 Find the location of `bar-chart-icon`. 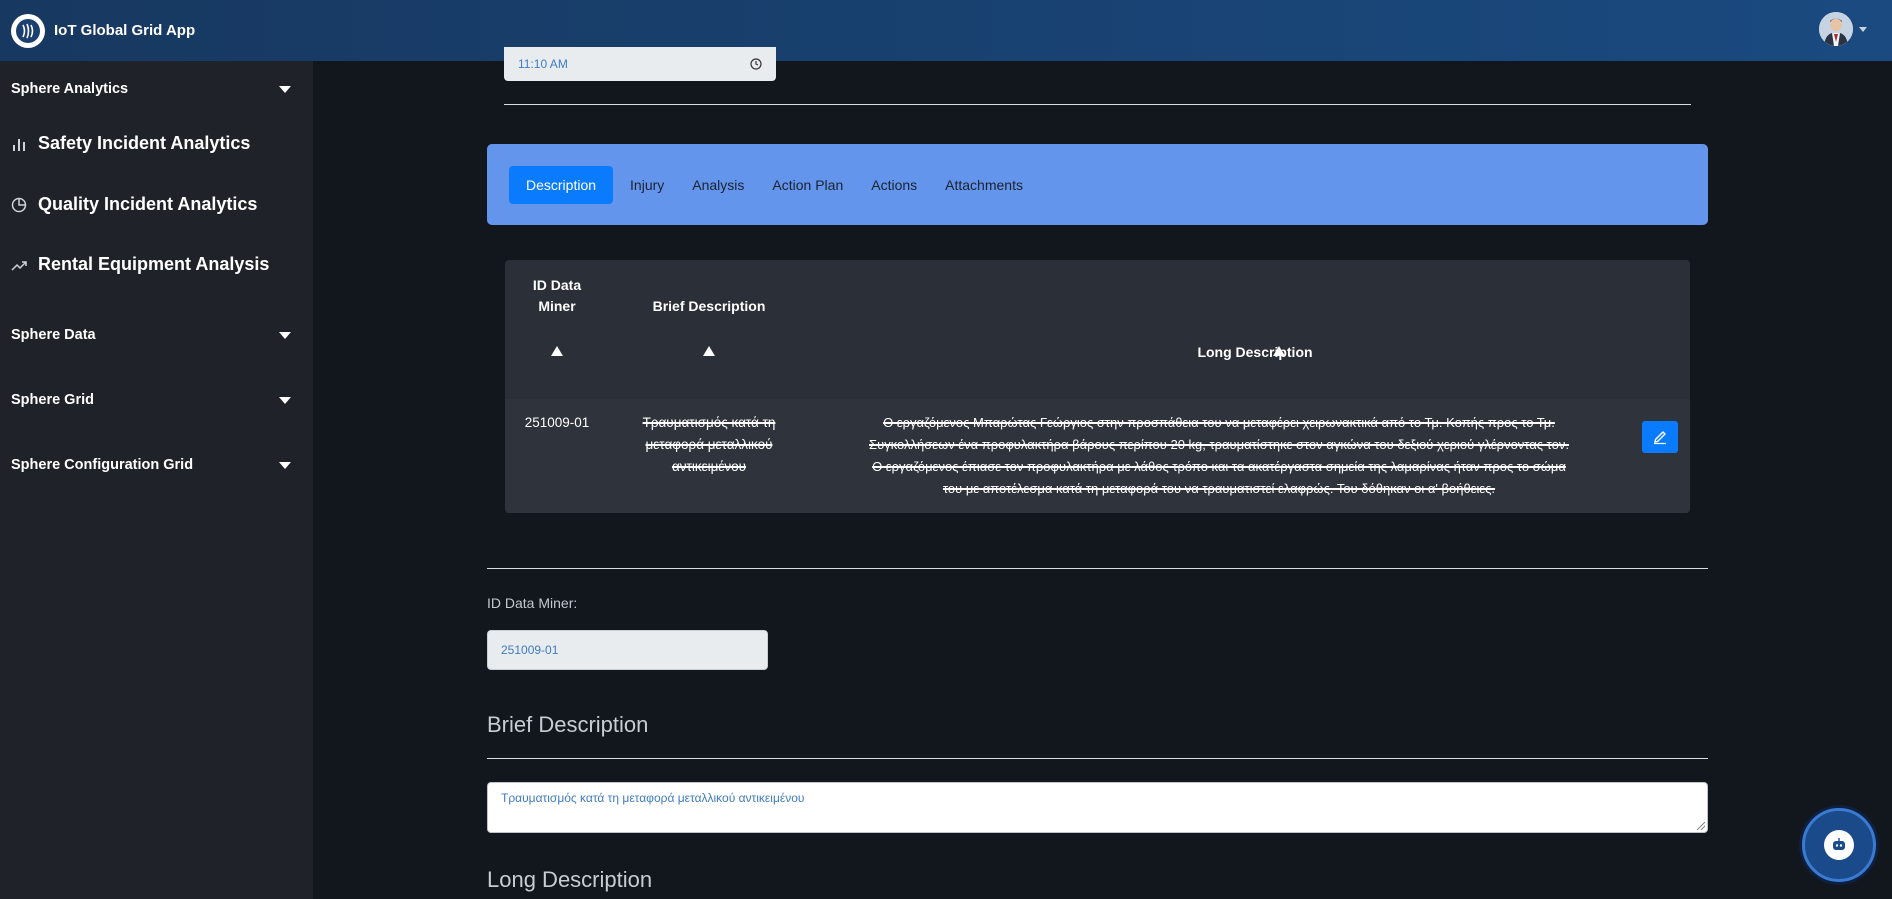

bar-chart-icon is located at coordinates (19, 144).